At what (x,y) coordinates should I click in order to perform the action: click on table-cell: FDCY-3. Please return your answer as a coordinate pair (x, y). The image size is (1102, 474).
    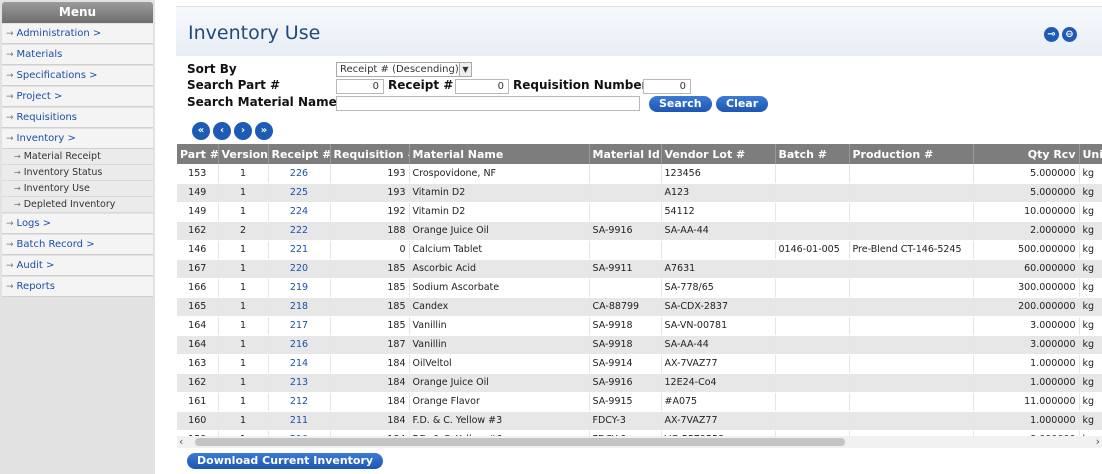
    Looking at the image, I should click on (625, 421).